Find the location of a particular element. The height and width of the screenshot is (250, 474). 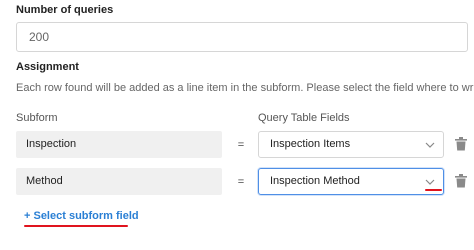

number-of-queries-label: Number of queries is located at coordinates (65, 10).